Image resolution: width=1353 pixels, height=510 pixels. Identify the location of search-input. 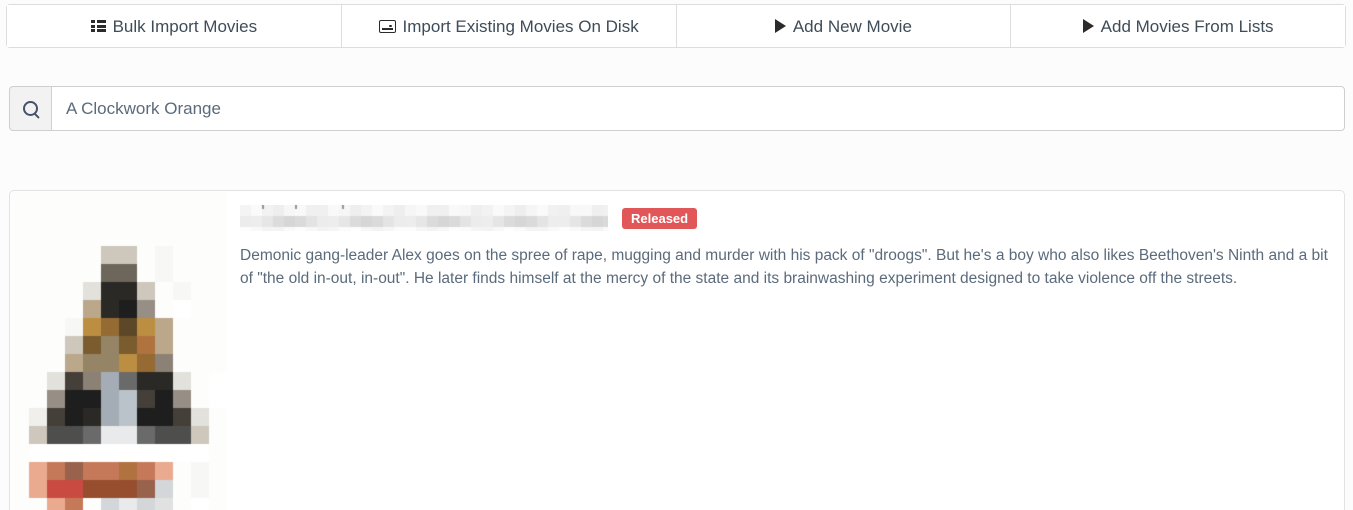
(698, 108).